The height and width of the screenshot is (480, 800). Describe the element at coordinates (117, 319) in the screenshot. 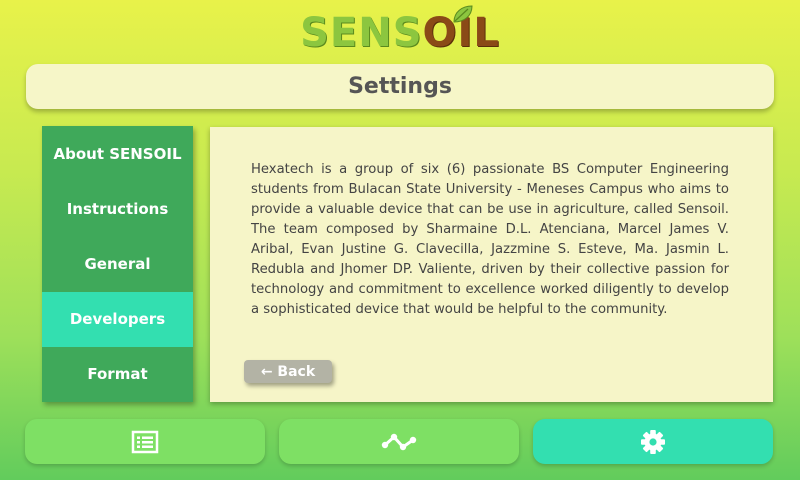

I see `sidebar-item-developers: Developers` at that location.